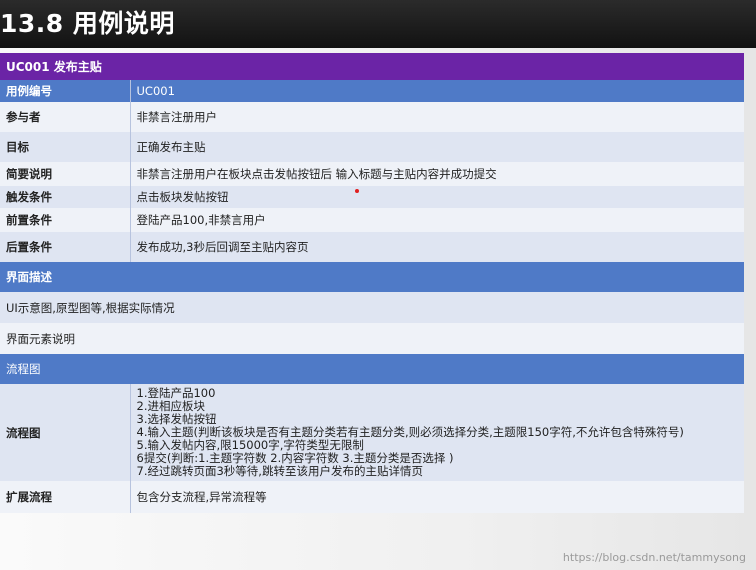 The width and height of the screenshot is (756, 570). I want to click on row-value: 点击板块发帖按钮, so click(437, 197).